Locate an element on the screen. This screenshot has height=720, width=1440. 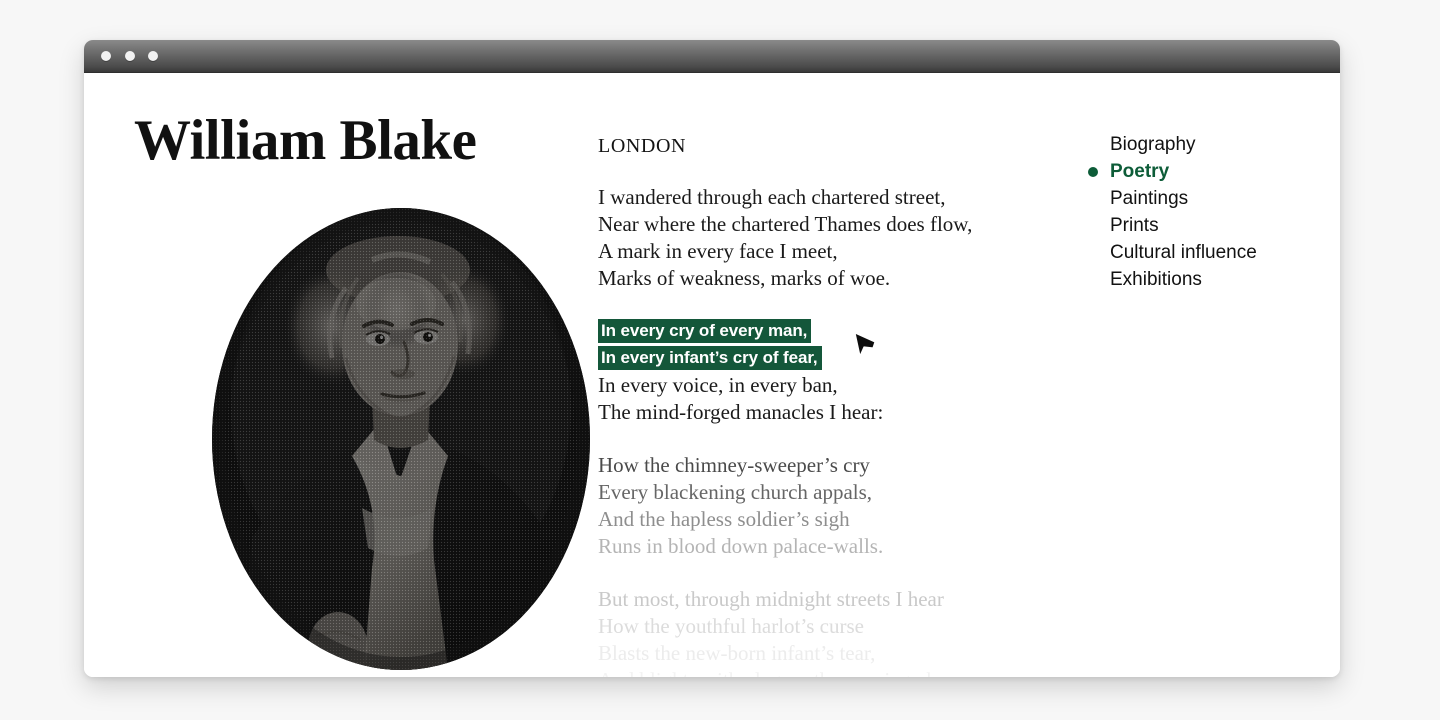
poem-line: And the hapless soldier’s sigh is located at coordinates (724, 519).